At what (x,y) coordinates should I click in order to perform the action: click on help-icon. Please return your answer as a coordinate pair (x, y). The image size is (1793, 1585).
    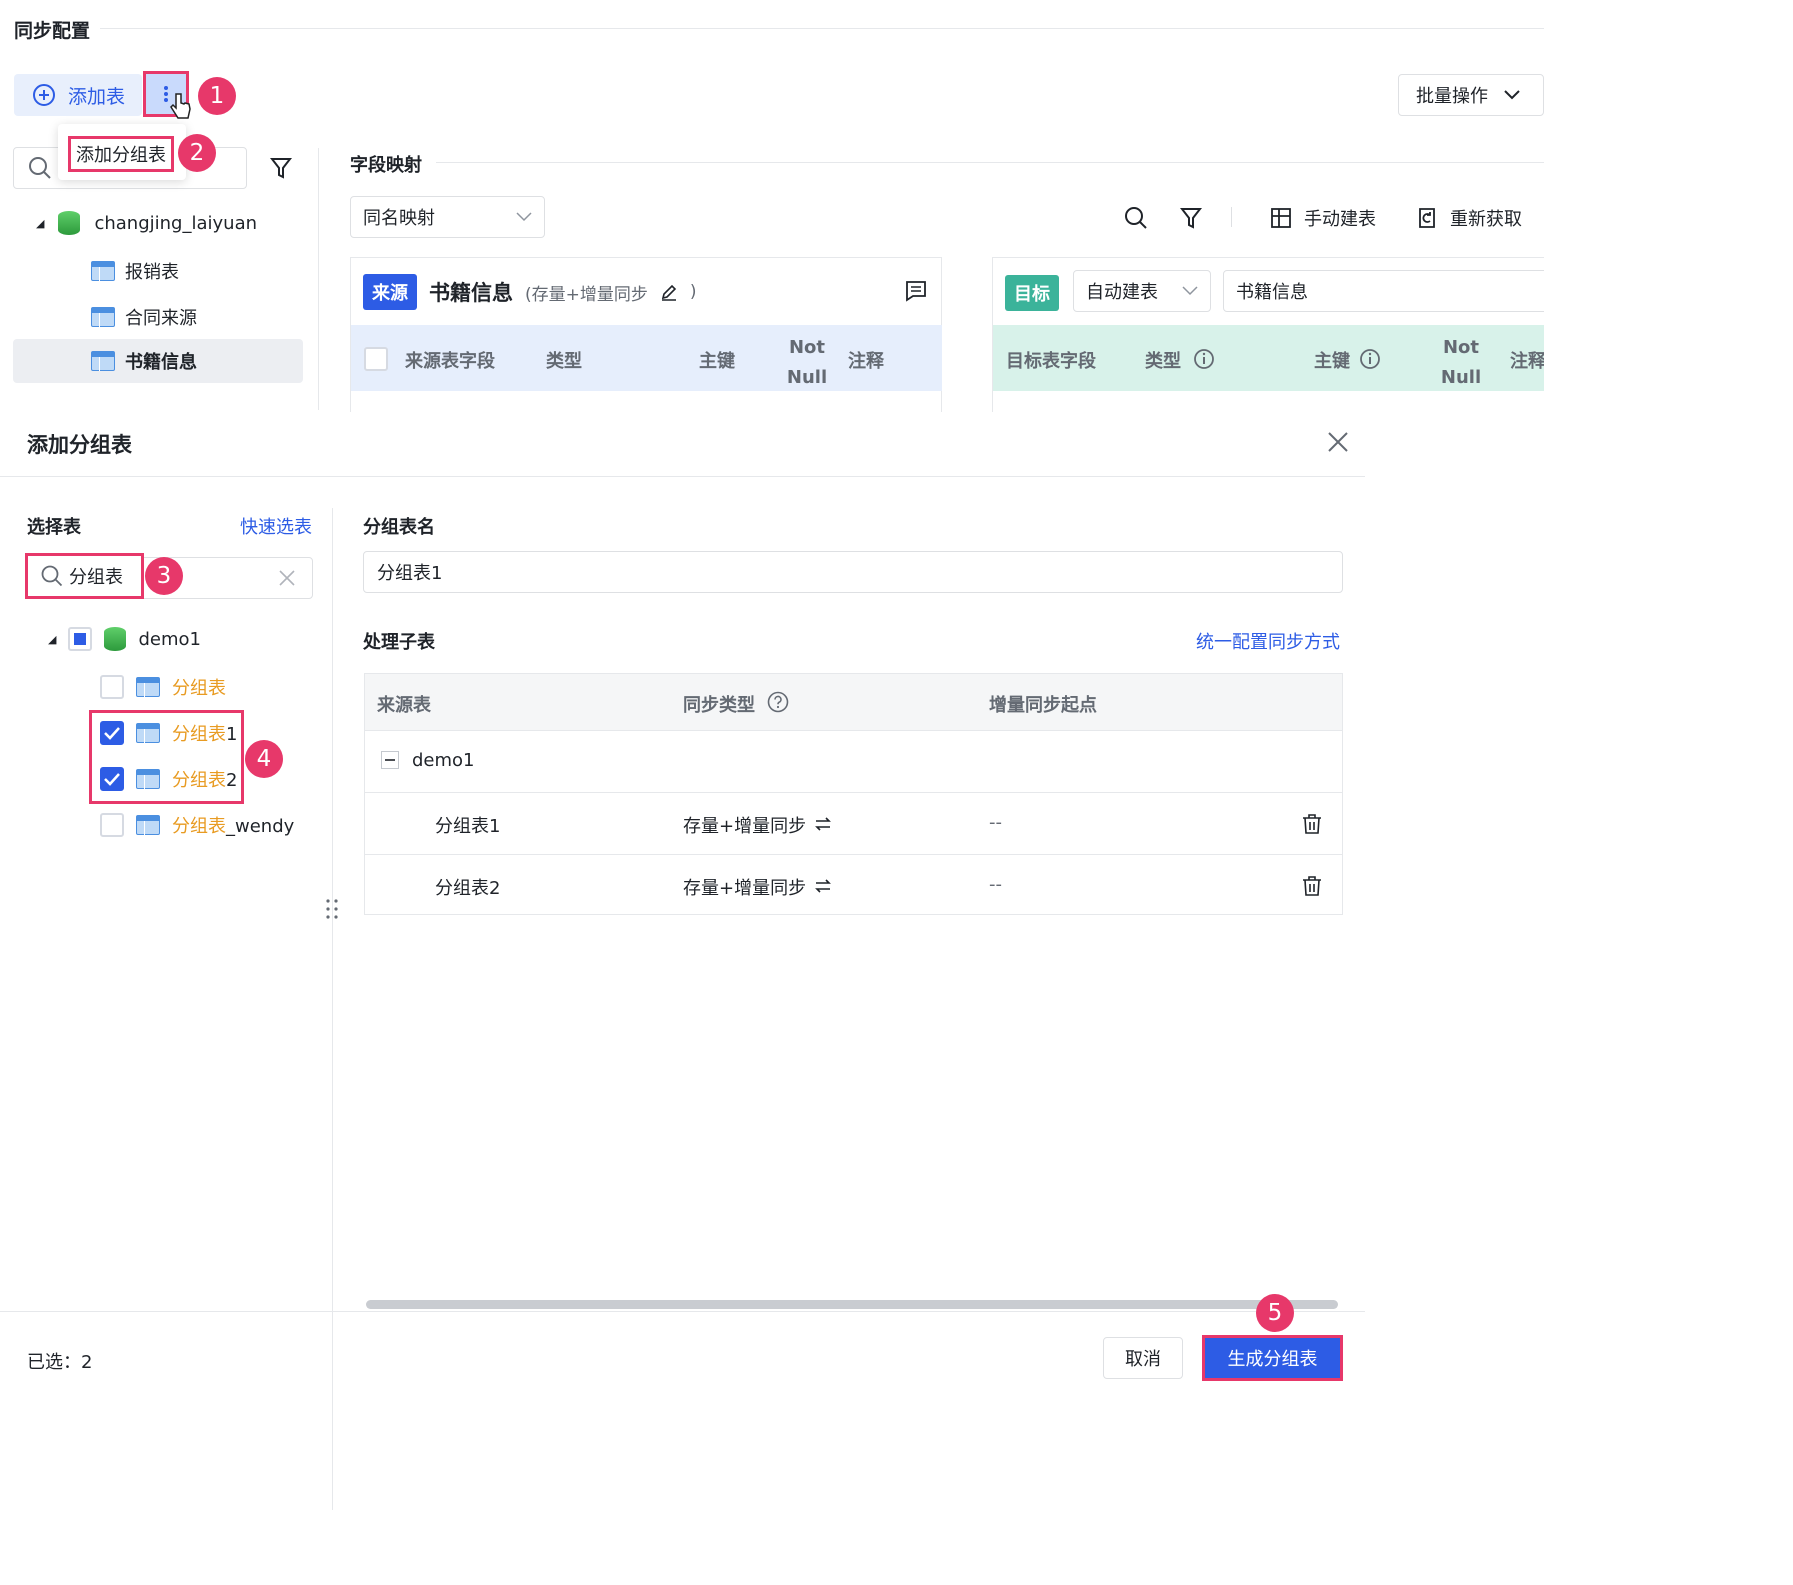
    Looking at the image, I should click on (778, 702).